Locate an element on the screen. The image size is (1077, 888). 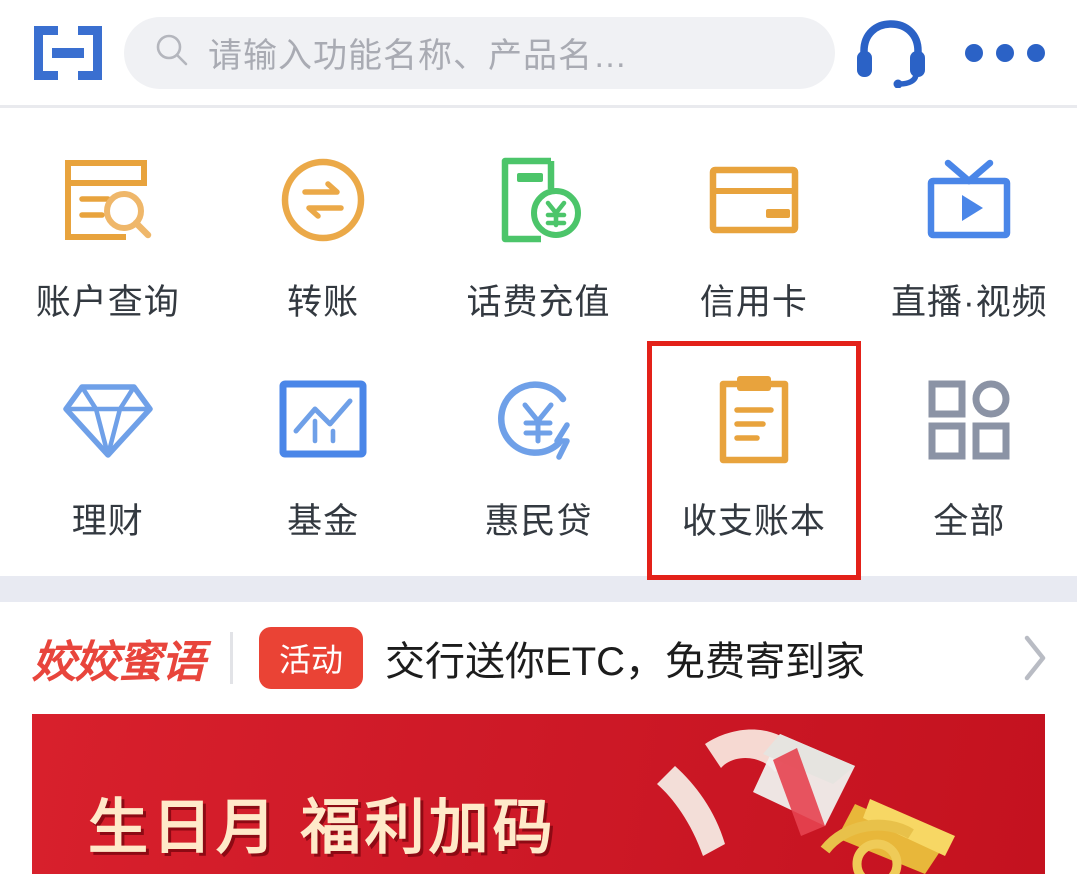
grid-item-phone-recharge: 话费充值 is located at coordinates (538, 236).